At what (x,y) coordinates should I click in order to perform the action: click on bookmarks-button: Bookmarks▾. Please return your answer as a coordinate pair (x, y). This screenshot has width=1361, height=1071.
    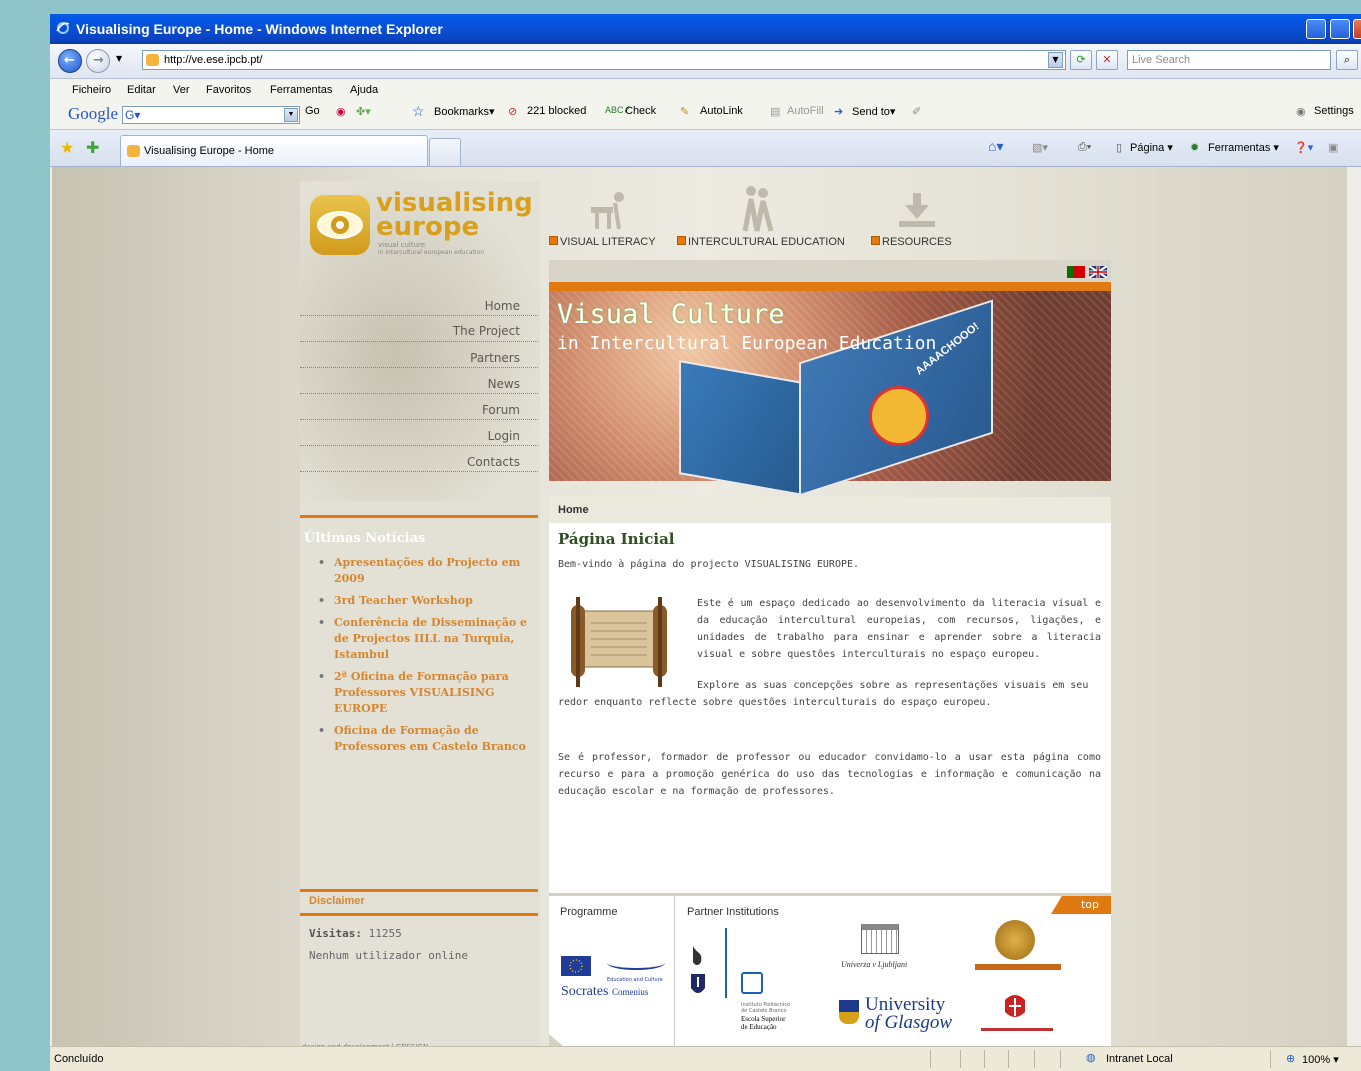
    Looking at the image, I should click on (464, 111).